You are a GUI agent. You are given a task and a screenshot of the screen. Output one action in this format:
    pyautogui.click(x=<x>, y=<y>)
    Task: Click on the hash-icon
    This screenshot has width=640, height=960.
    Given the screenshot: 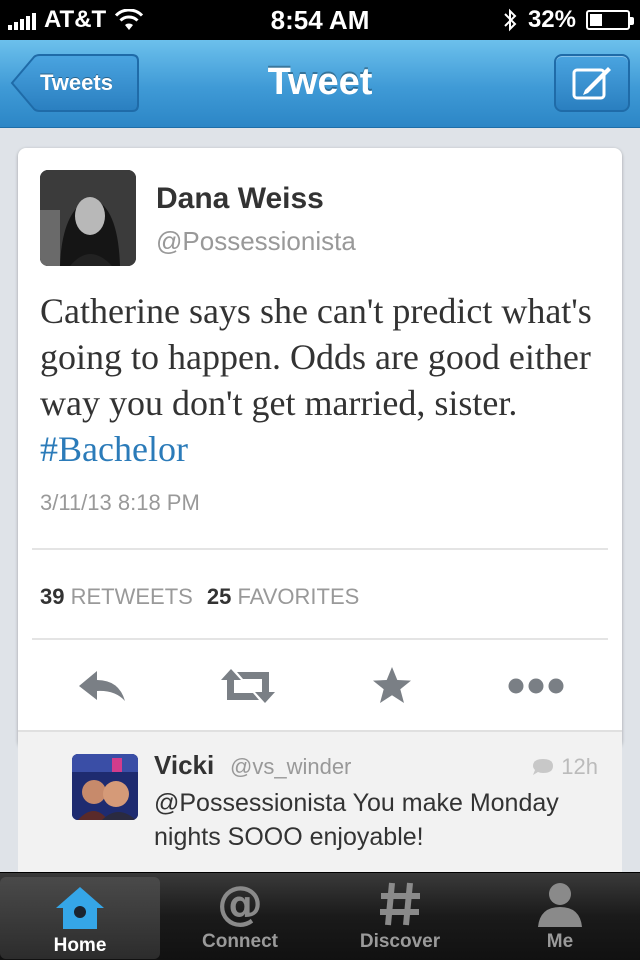 What is the action you would take?
    pyautogui.click(x=400, y=904)
    